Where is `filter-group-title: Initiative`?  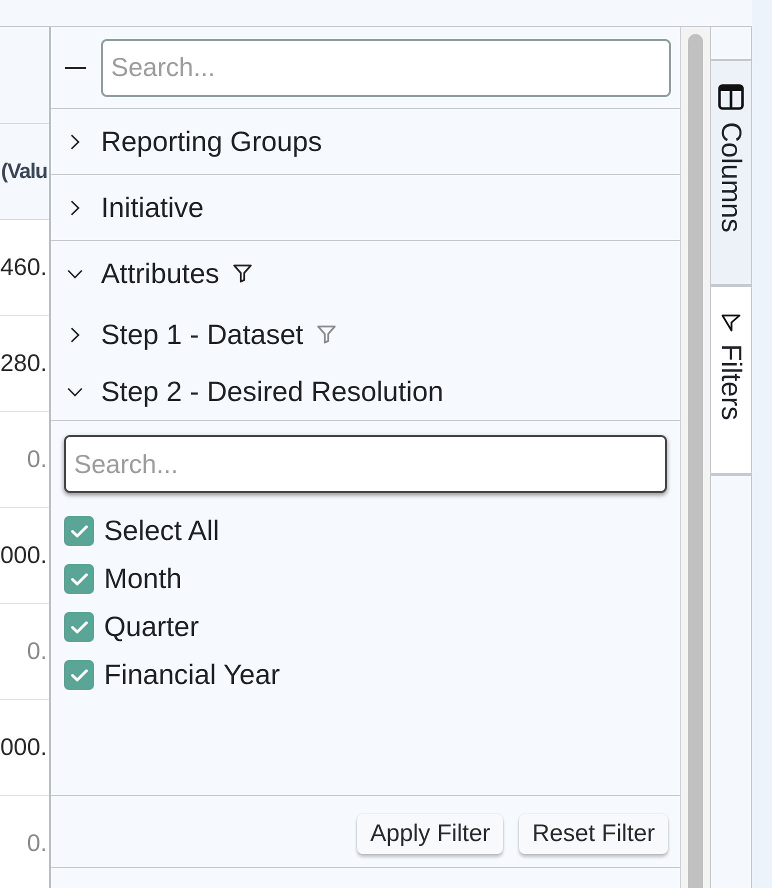 filter-group-title: Initiative is located at coordinates (152, 208).